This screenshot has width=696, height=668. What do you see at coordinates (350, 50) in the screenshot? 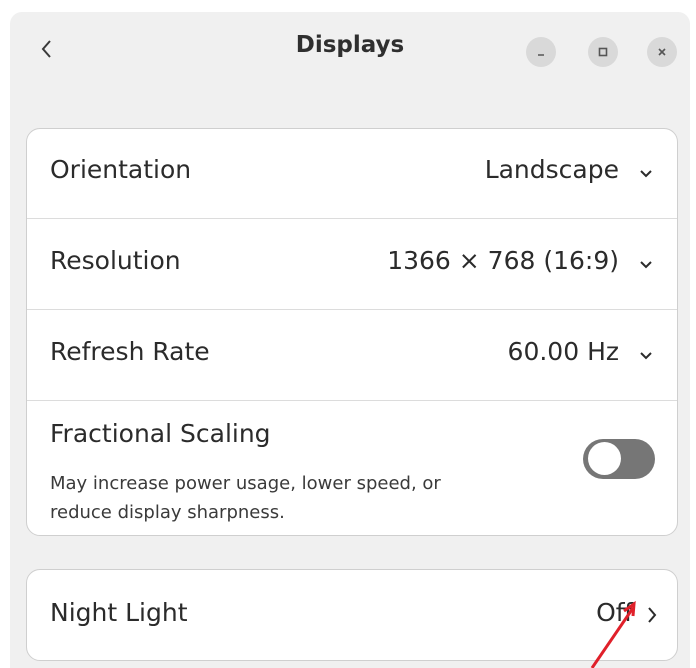
I see `header-bar: Displays` at bounding box center [350, 50].